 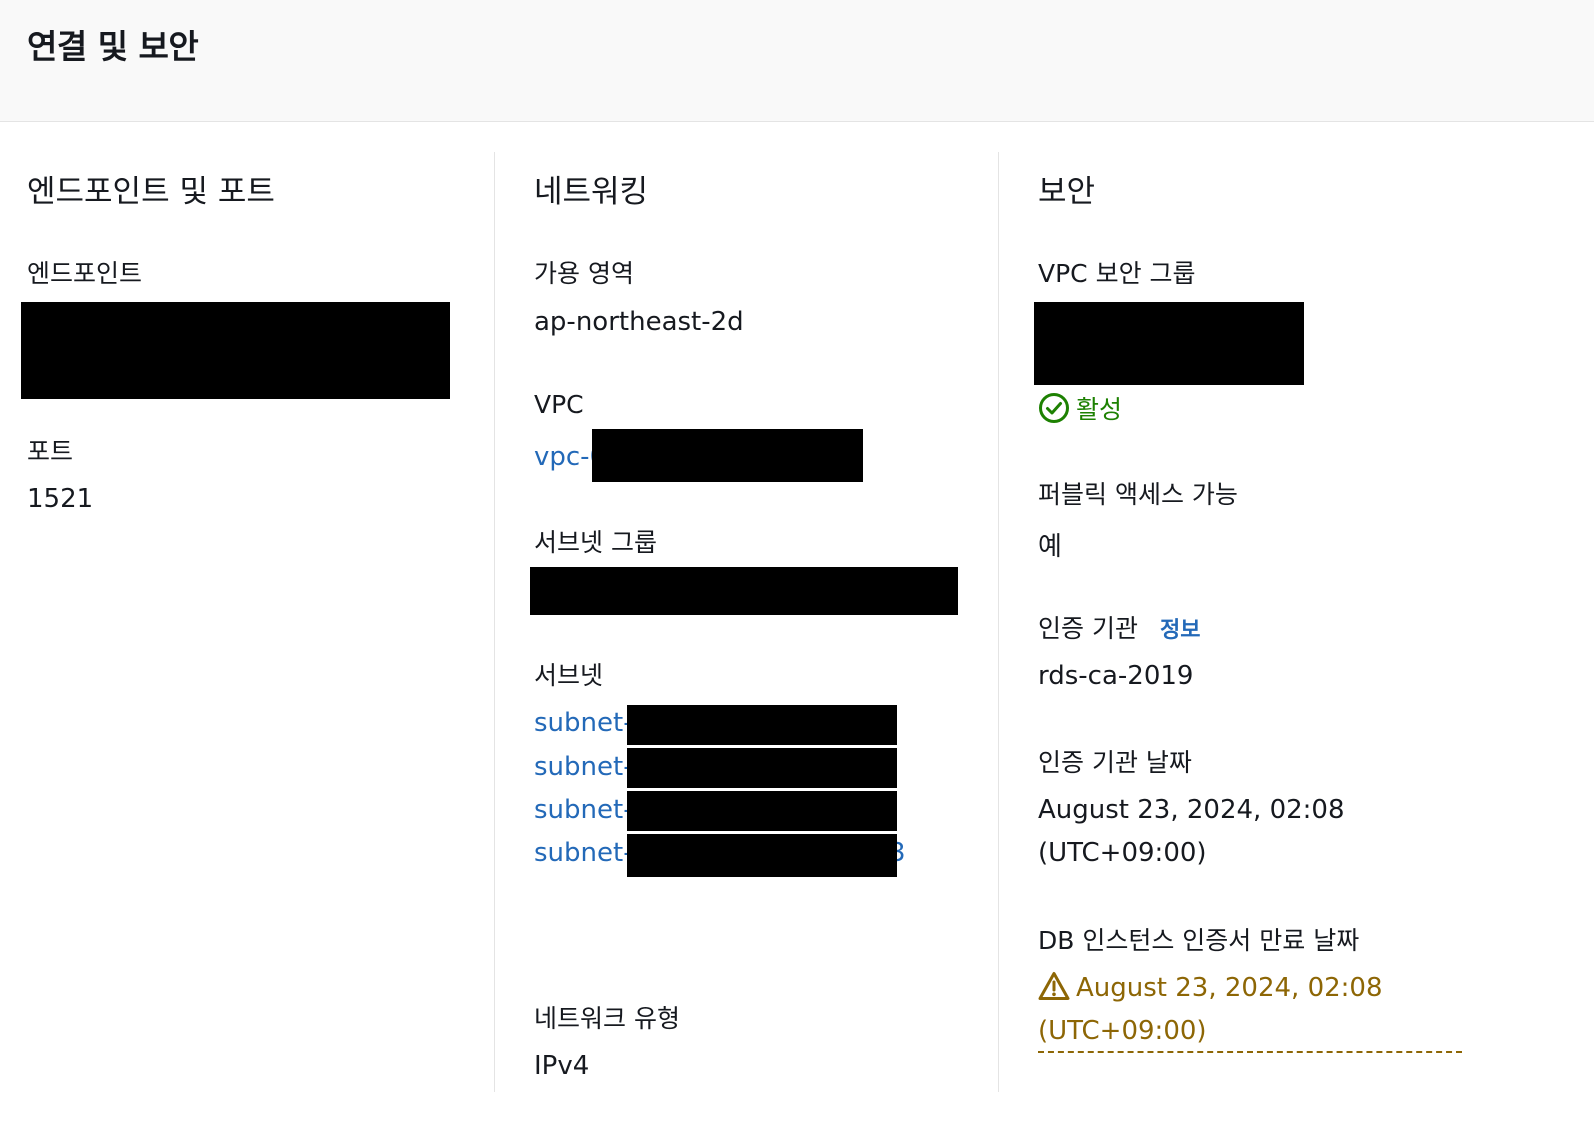 What do you see at coordinates (1088, 628) in the screenshot?
I see `certificate-authority-label: 인증 기관` at bounding box center [1088, 628].